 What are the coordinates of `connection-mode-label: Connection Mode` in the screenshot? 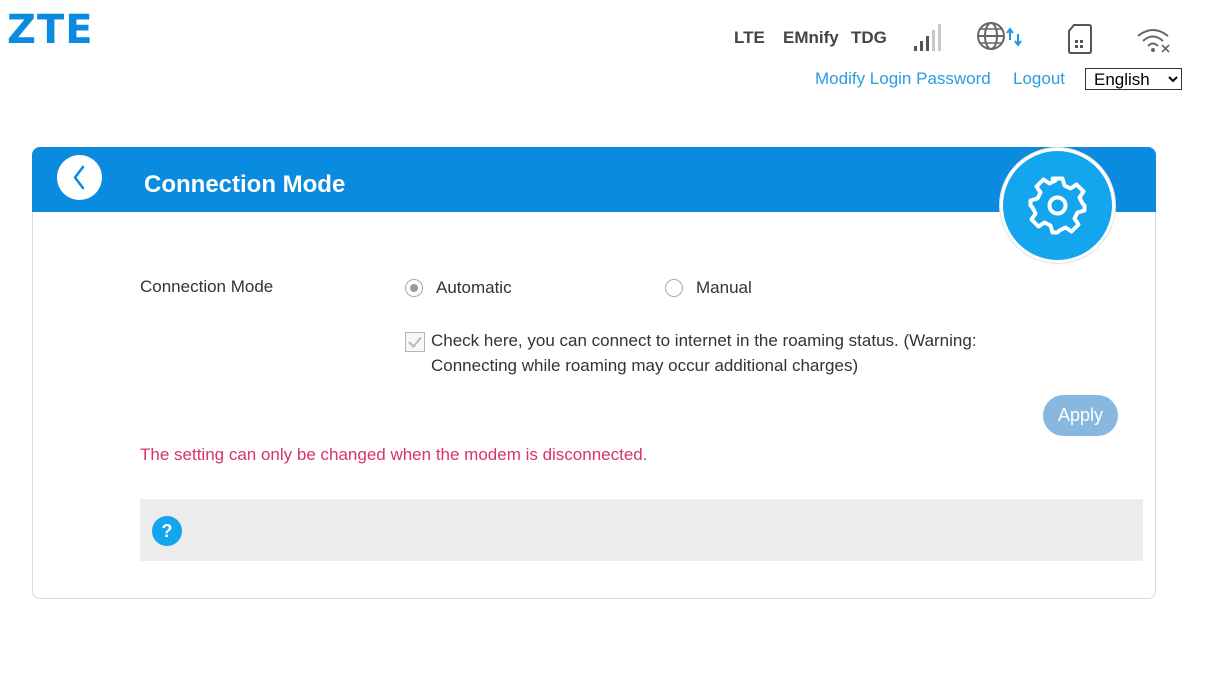 It's located at (207, 286).